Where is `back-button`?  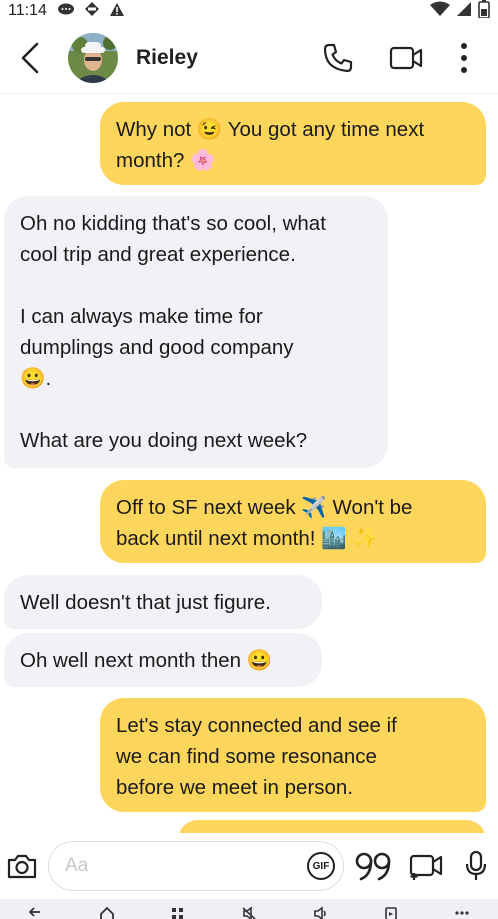
back-button is located at coordinates (30, 58).